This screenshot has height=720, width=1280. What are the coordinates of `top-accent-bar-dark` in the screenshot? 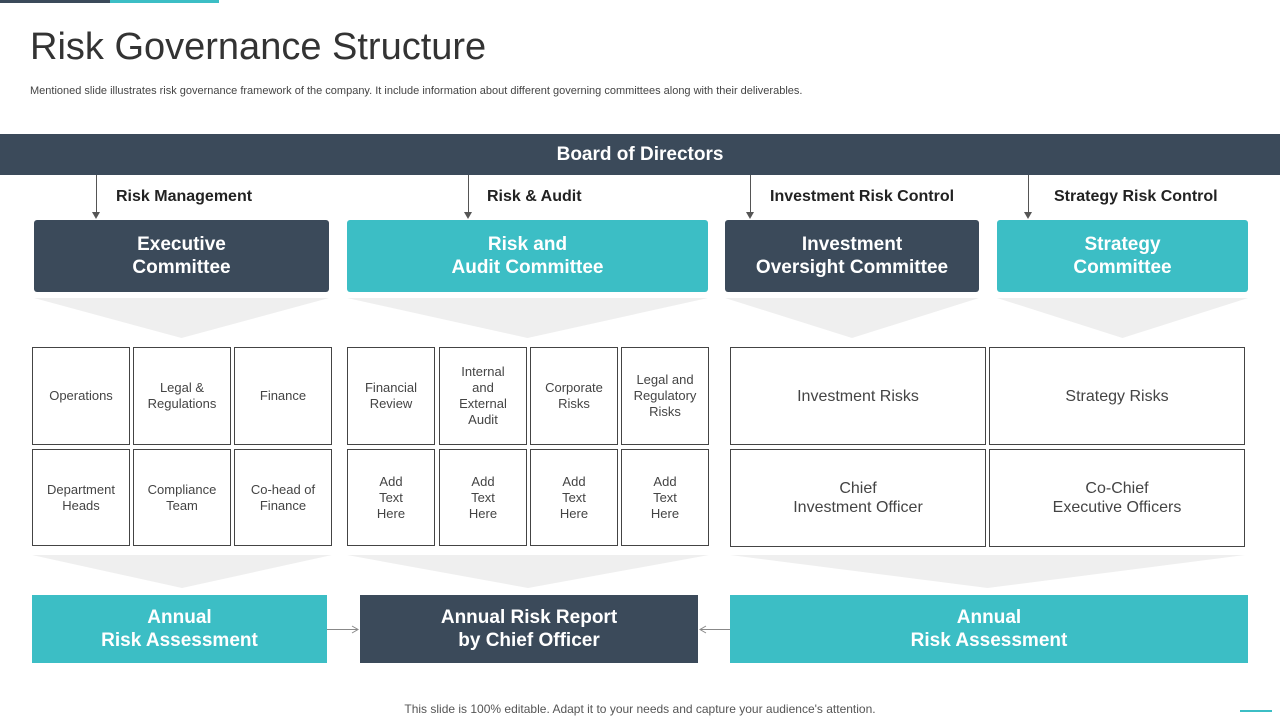 It's located at (55, 1).